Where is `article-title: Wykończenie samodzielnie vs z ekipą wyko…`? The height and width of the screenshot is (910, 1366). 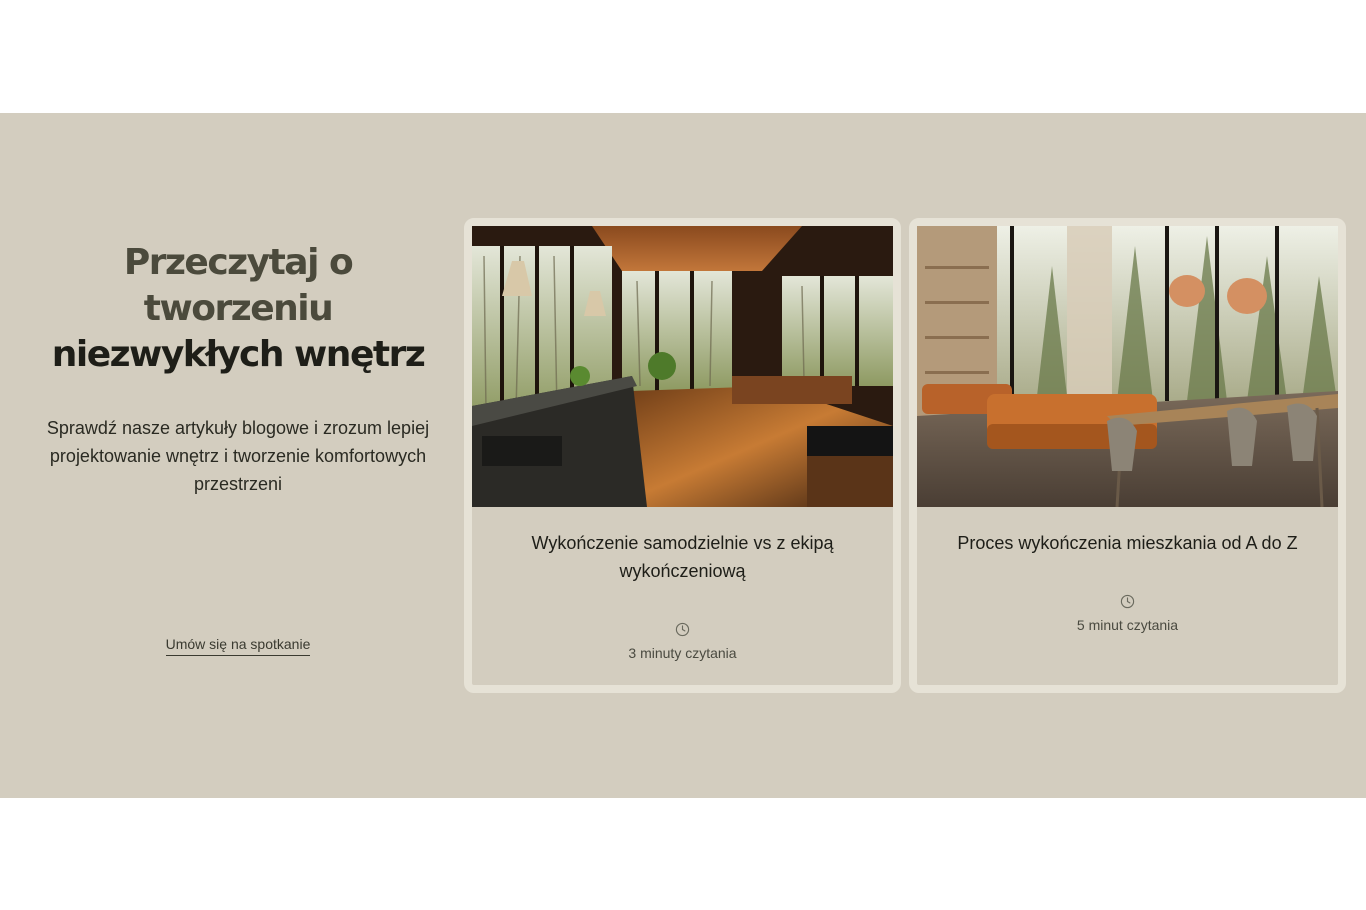
article-title: Wykończenie samodzielnie vs z ekipą wyko… is located at coordinates (682, 557).